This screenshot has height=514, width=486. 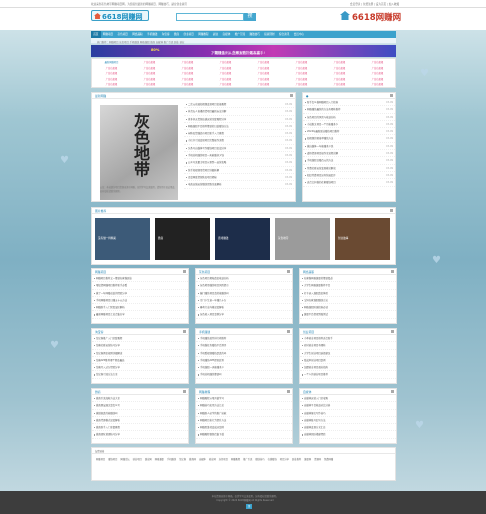 I want to click on list-item: 网赚项目执行力提升方法, so click(x=244, y=421).